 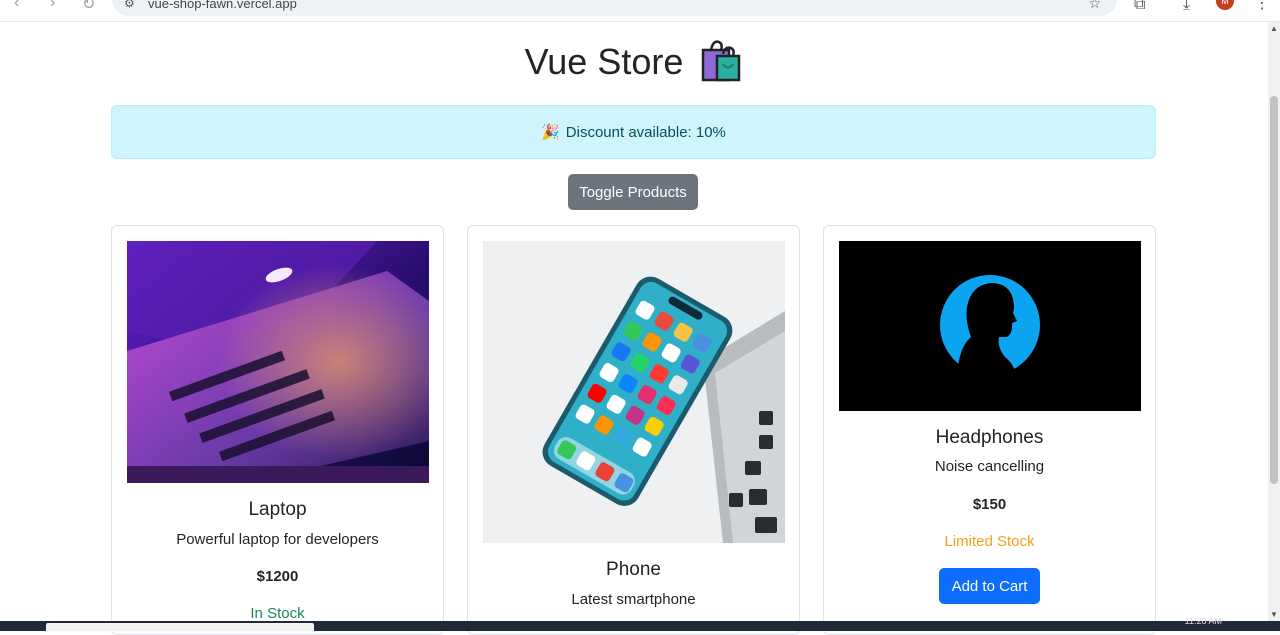 I want to click on bookmark-star-icon: ☆, so click(x=1094, y=6).